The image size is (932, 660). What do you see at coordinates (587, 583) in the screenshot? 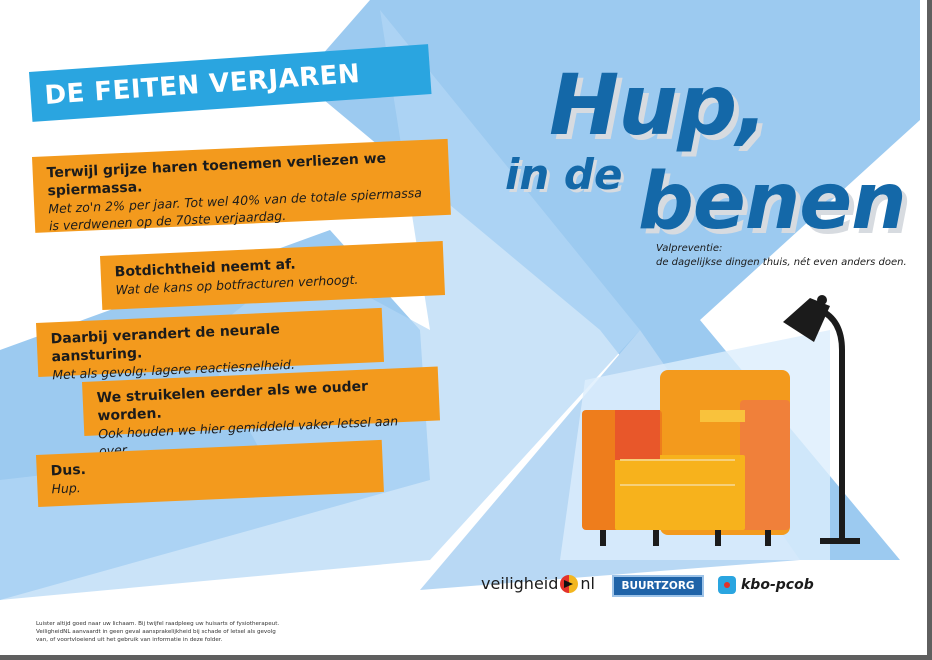
I see `veiligheid-logo-nl: nl` at bounding box center [587, 583].